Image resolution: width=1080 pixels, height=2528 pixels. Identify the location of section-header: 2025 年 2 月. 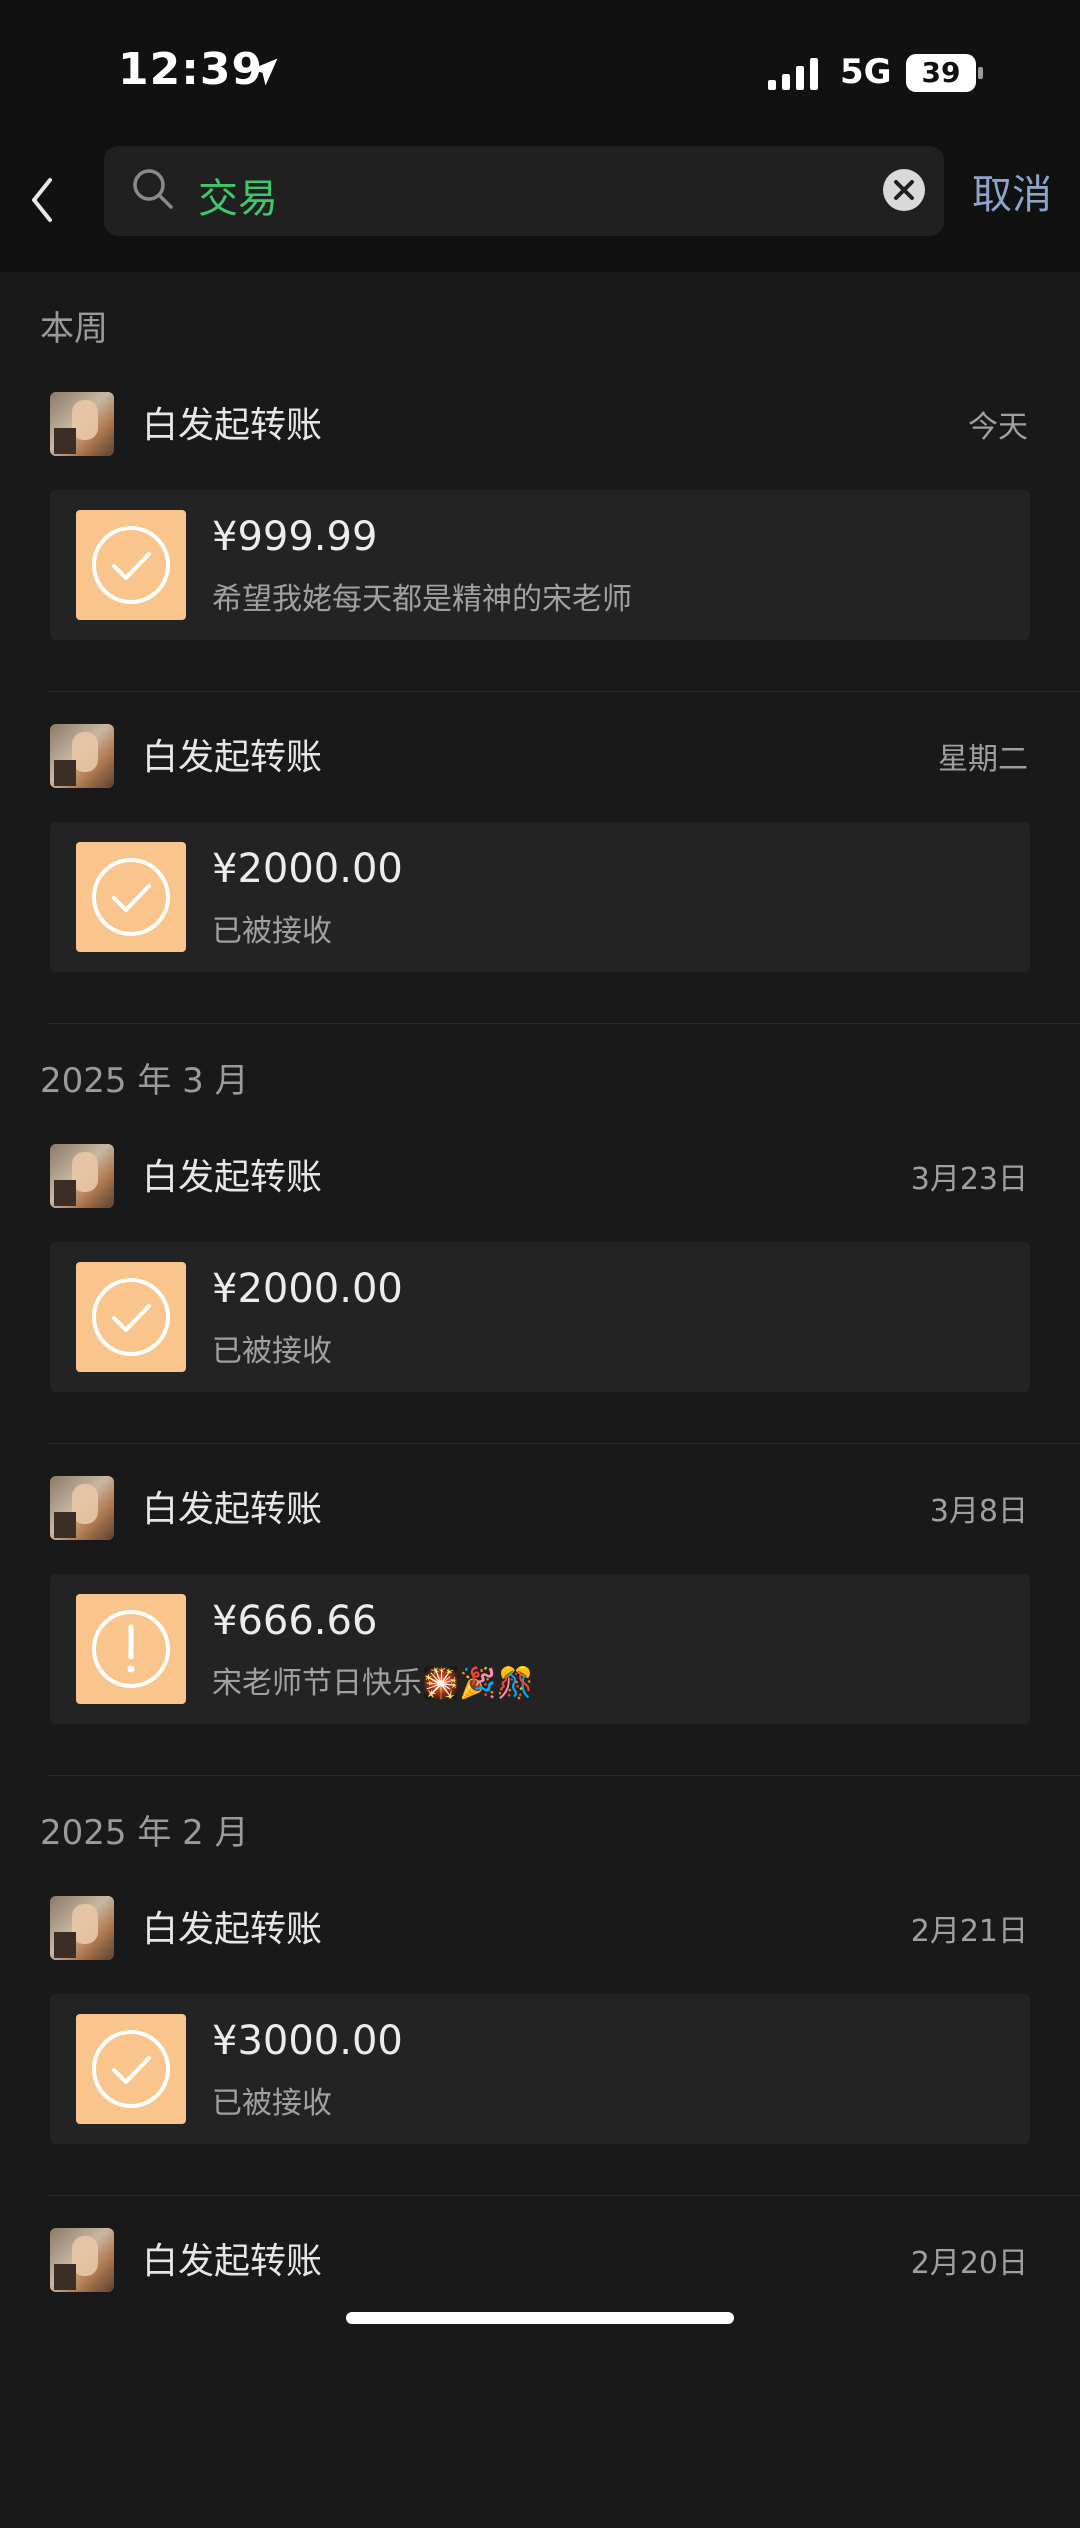
(144, 1833).